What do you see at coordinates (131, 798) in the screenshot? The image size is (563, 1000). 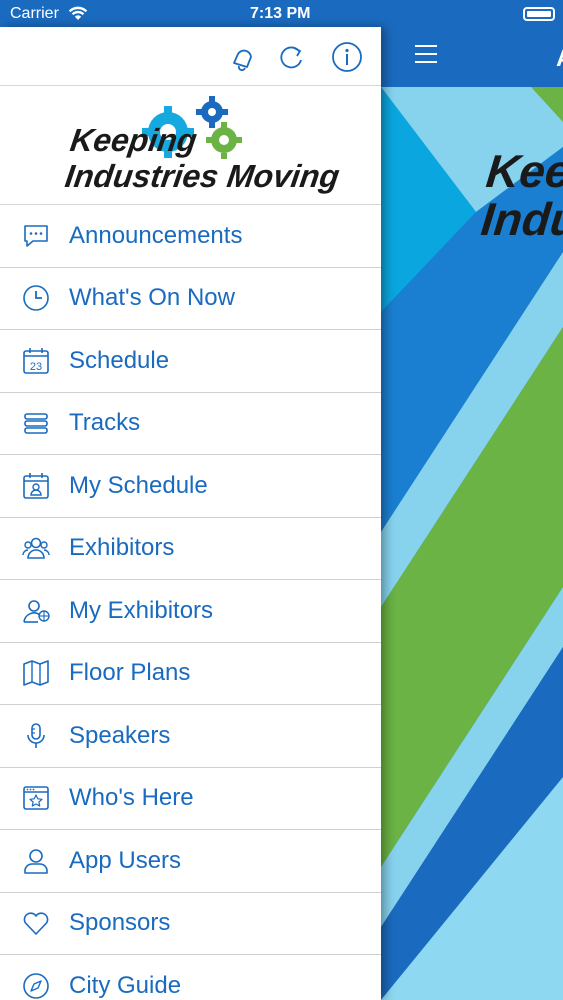 I see `menu-item-label: Who's Here` at bounding box center [131, 798].